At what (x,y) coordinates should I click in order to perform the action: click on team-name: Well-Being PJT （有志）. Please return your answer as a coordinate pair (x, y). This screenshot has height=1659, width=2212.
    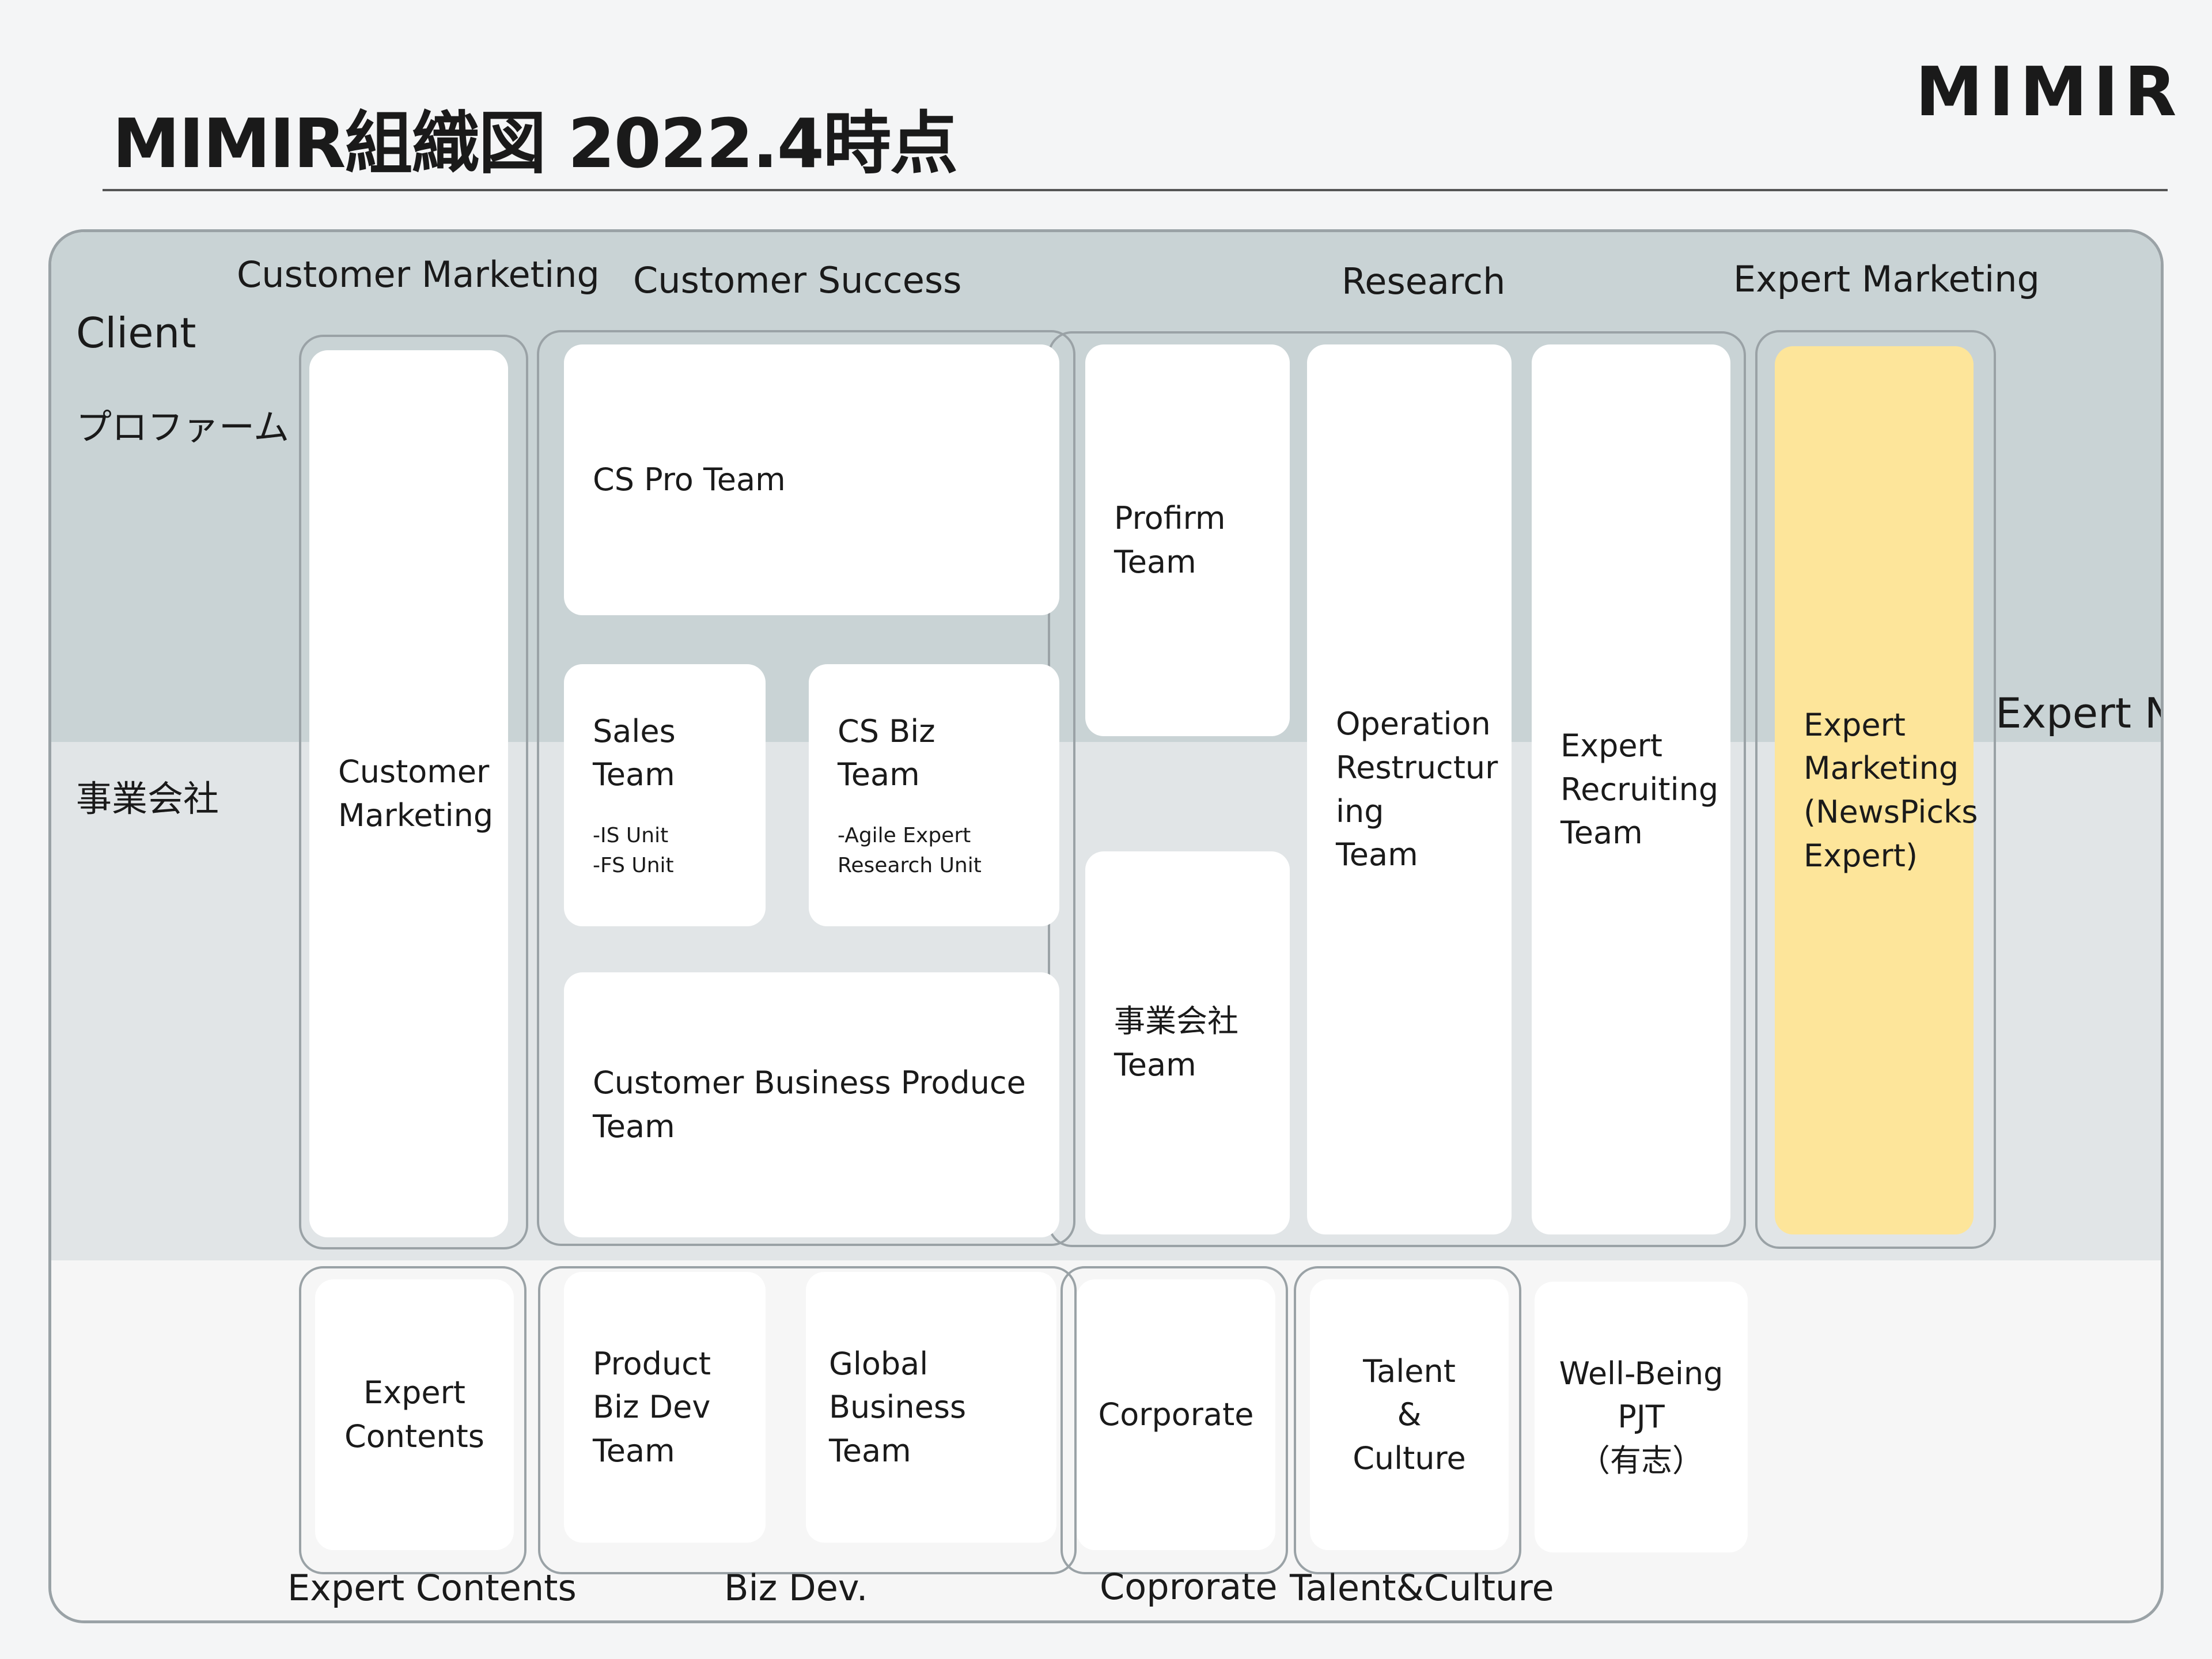
    Looking at the image, I should click on (1641, 1417).